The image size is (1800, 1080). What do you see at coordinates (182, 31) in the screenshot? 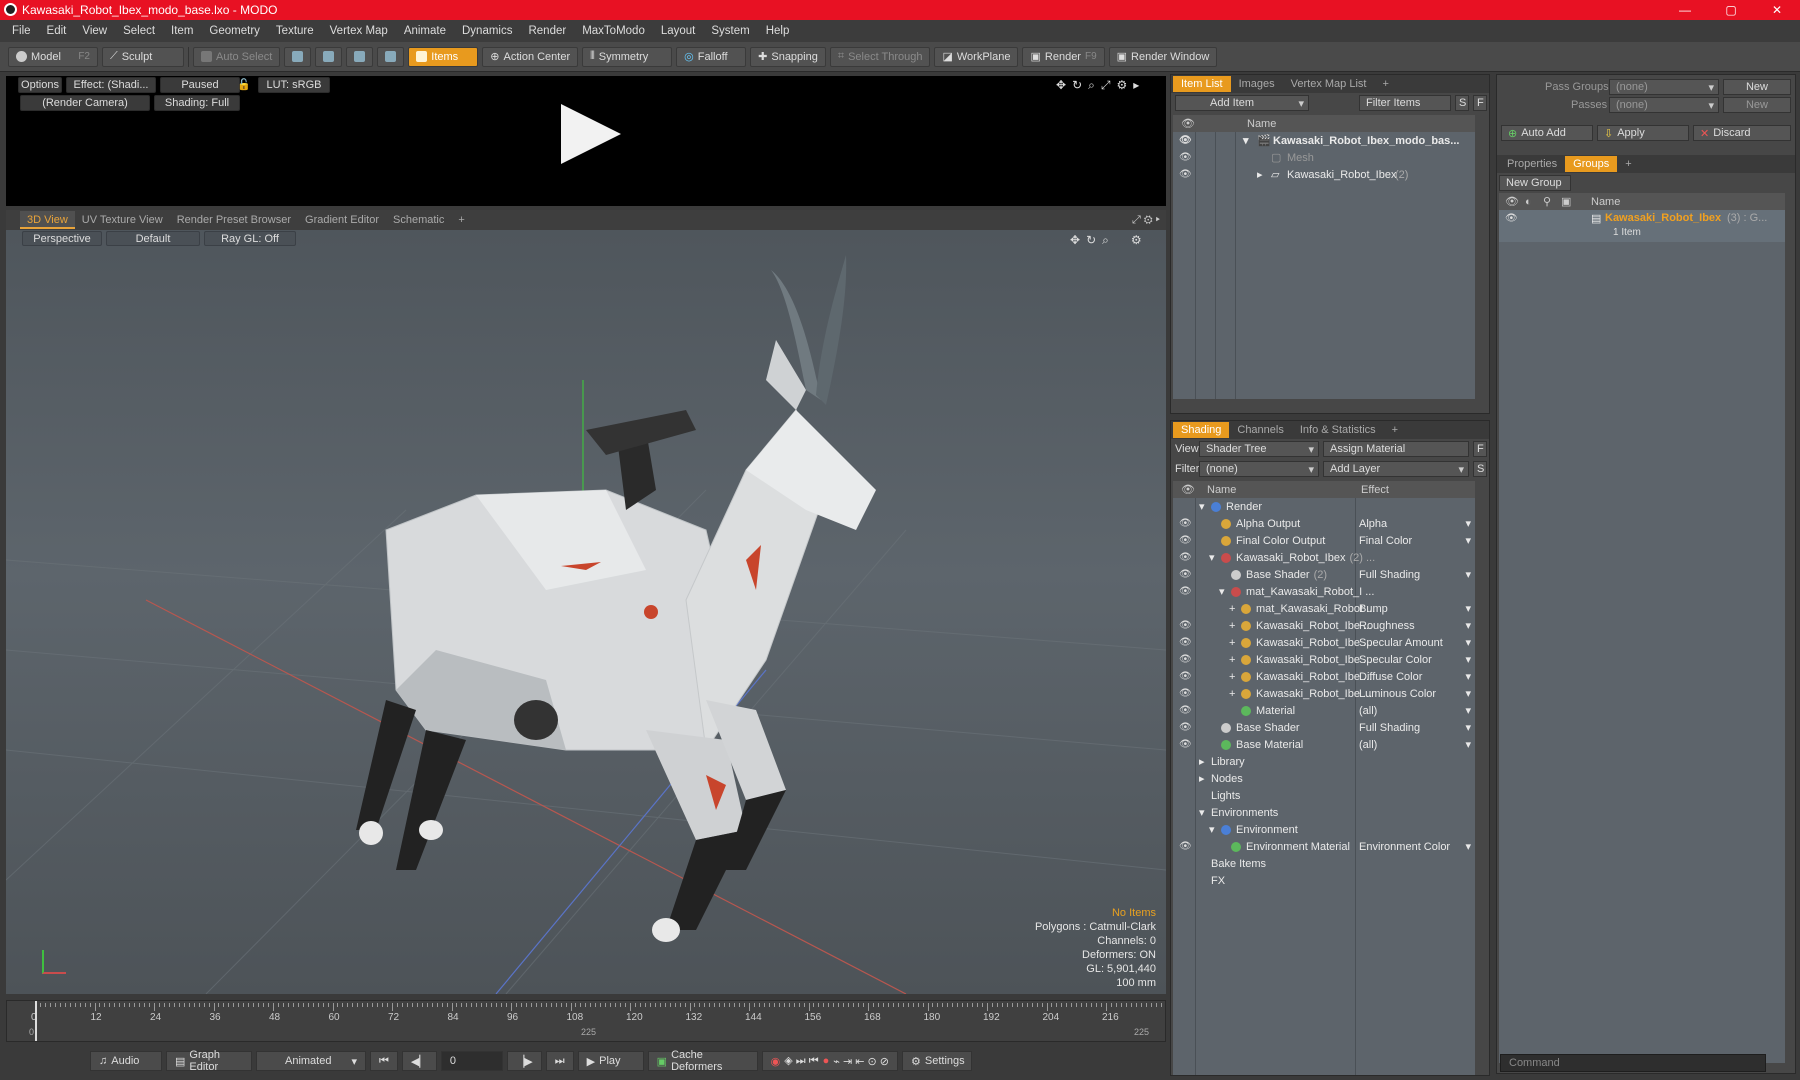
I see `menu-item: Item` at bounding box center [182, 31].